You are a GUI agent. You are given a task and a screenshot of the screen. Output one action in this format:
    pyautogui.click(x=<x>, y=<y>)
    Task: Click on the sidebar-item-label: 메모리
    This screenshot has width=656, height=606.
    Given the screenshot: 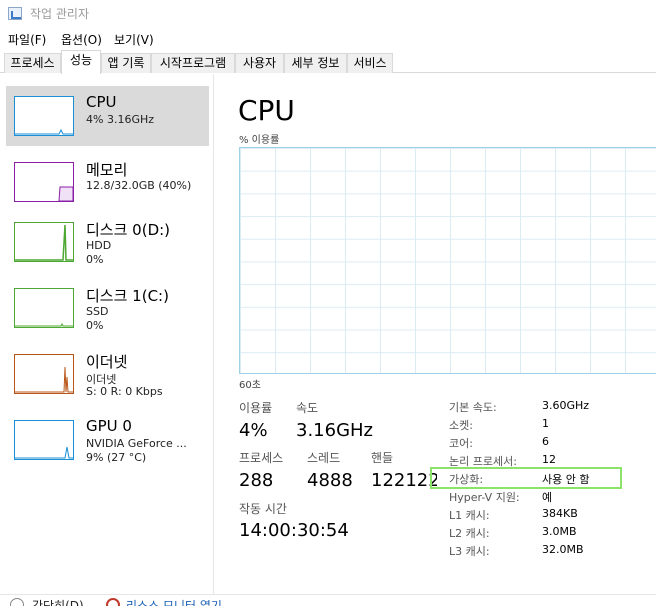 What is the action you would take?
    pyautogui.click(x=107, y=170)
    